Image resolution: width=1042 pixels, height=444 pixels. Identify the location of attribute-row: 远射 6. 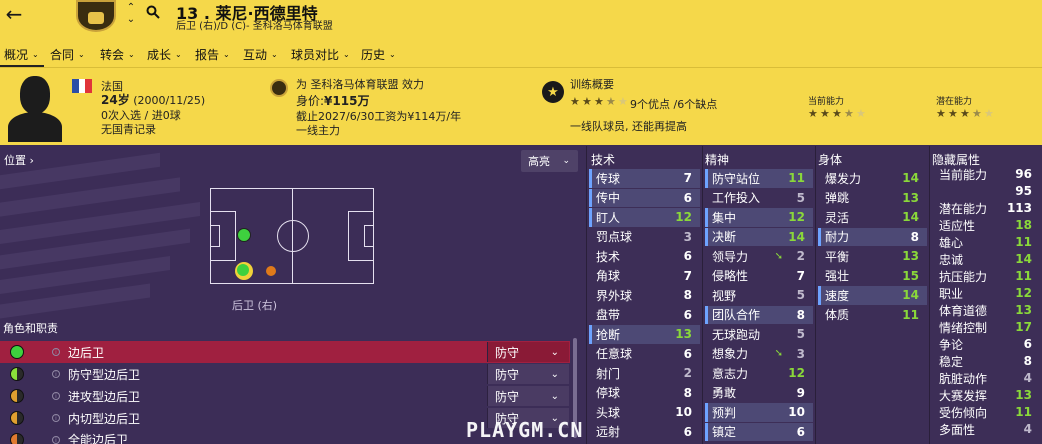
(644, 432).